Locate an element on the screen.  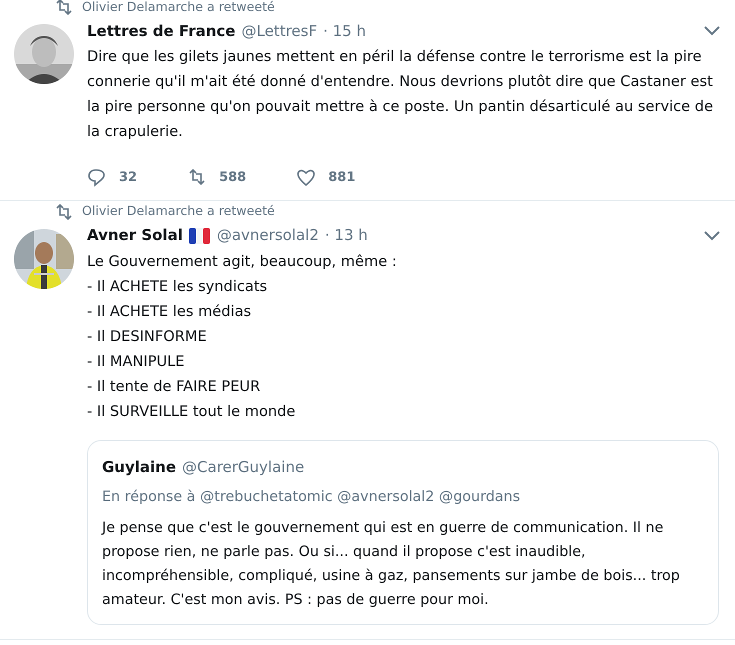
author-name: Lettres de France is located at coordinates (161, 31).